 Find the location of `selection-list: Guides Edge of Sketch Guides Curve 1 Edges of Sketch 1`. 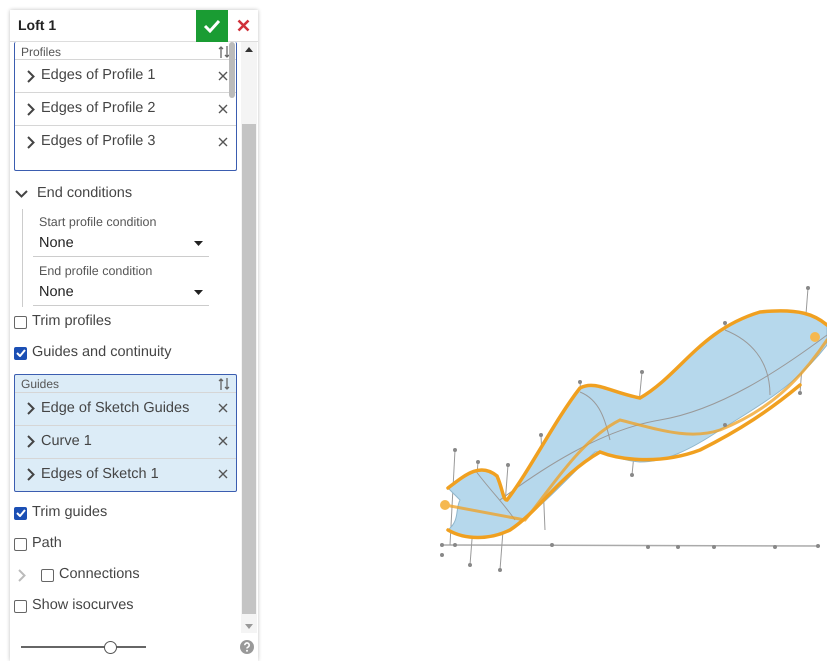

selection-list: Guides Edge of Sketch Guides Curve 1 Edges of Sketch 1 is located at coordinates (125, 433).